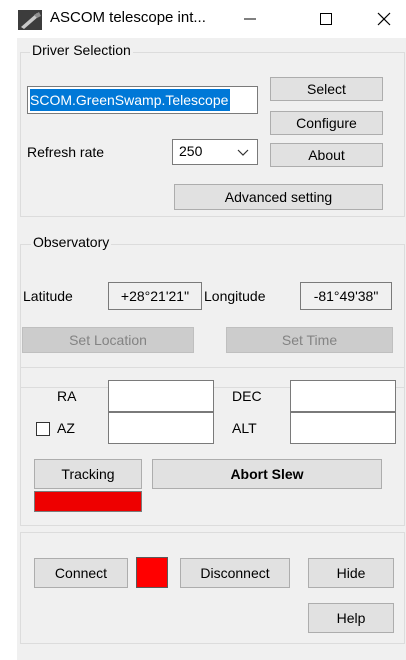  What do you see at coordinates (88, 501) in the screenshot?
I see `tracking-status-indicator` at bounding box center [88, 501].